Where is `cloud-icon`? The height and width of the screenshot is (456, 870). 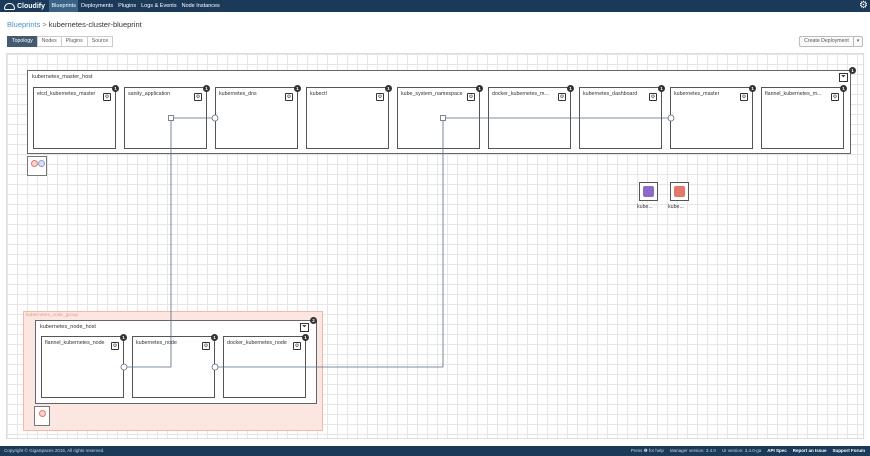
cloud-icon is located at coordinates (9, 6).